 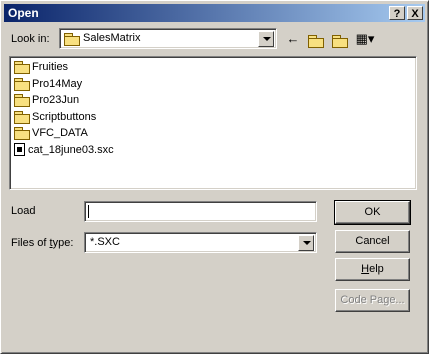 I want to click on help-button: Help, so click(x=372, y=269).